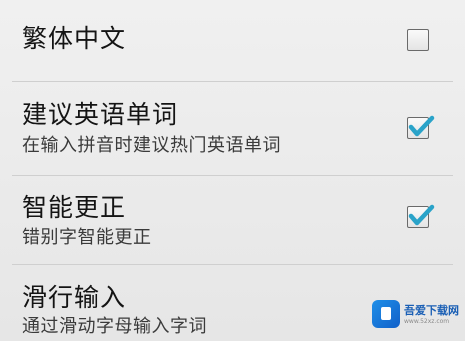 Image resolution: width=465 pixels, height=341 pixels. What do you see at coordinates (427, 321) in the screenshot?
I see `watermark-url: www.52xz.com` at bounding box center [427, 321].